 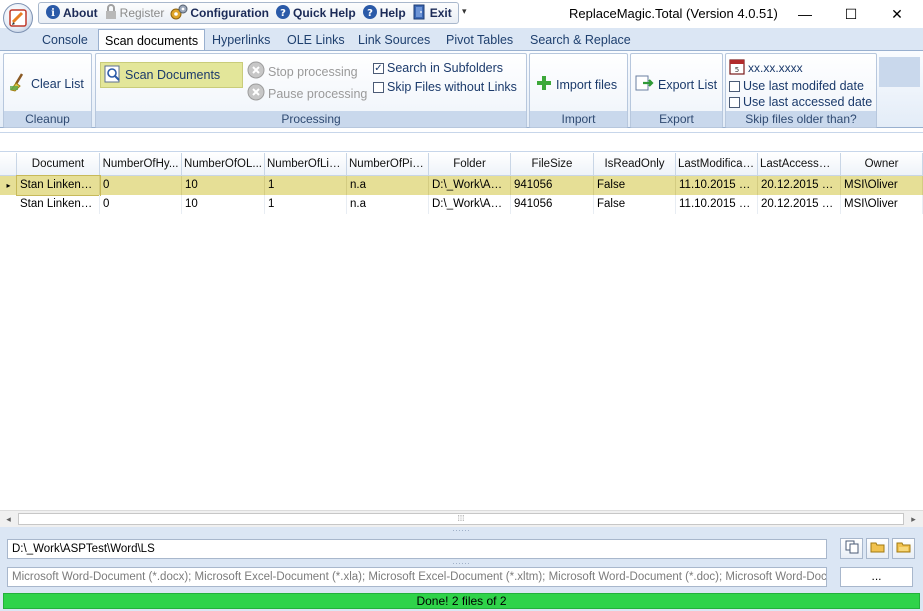 What do you see at coordinates (877, 548) in the screenshot?
I see `open-folder-button` at bounding box center [877, 548].